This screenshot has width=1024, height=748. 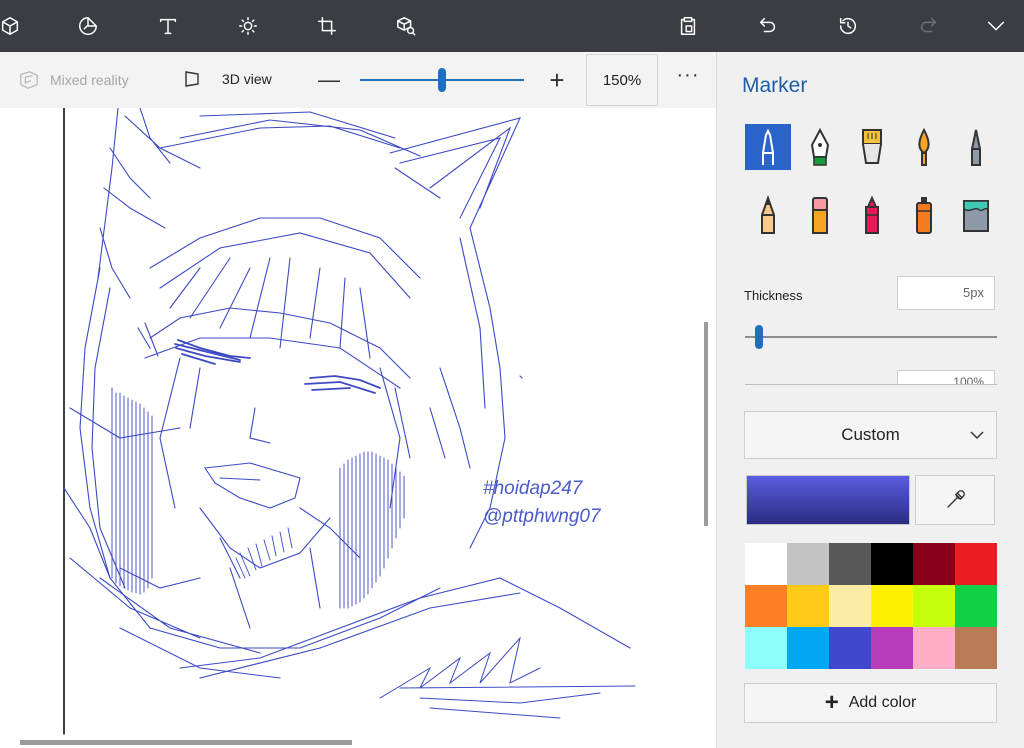 I want to click on pencil-button, so click(x=768, y=215).